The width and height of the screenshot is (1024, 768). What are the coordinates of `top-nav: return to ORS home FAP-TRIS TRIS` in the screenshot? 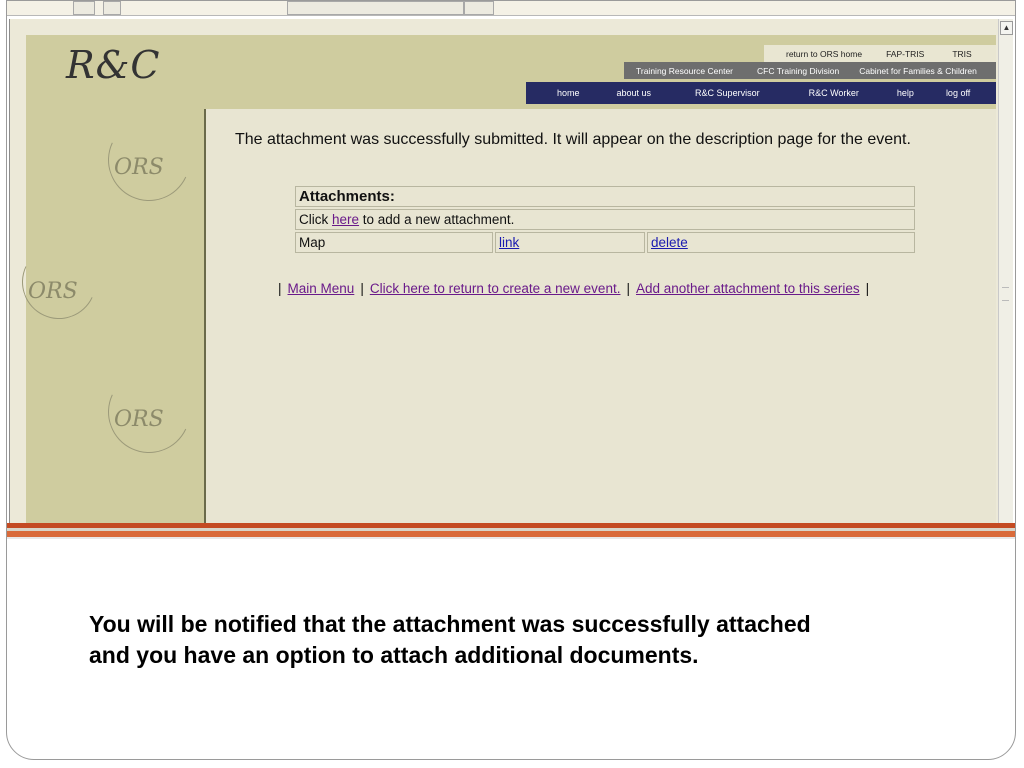 It's located at (880, 53).